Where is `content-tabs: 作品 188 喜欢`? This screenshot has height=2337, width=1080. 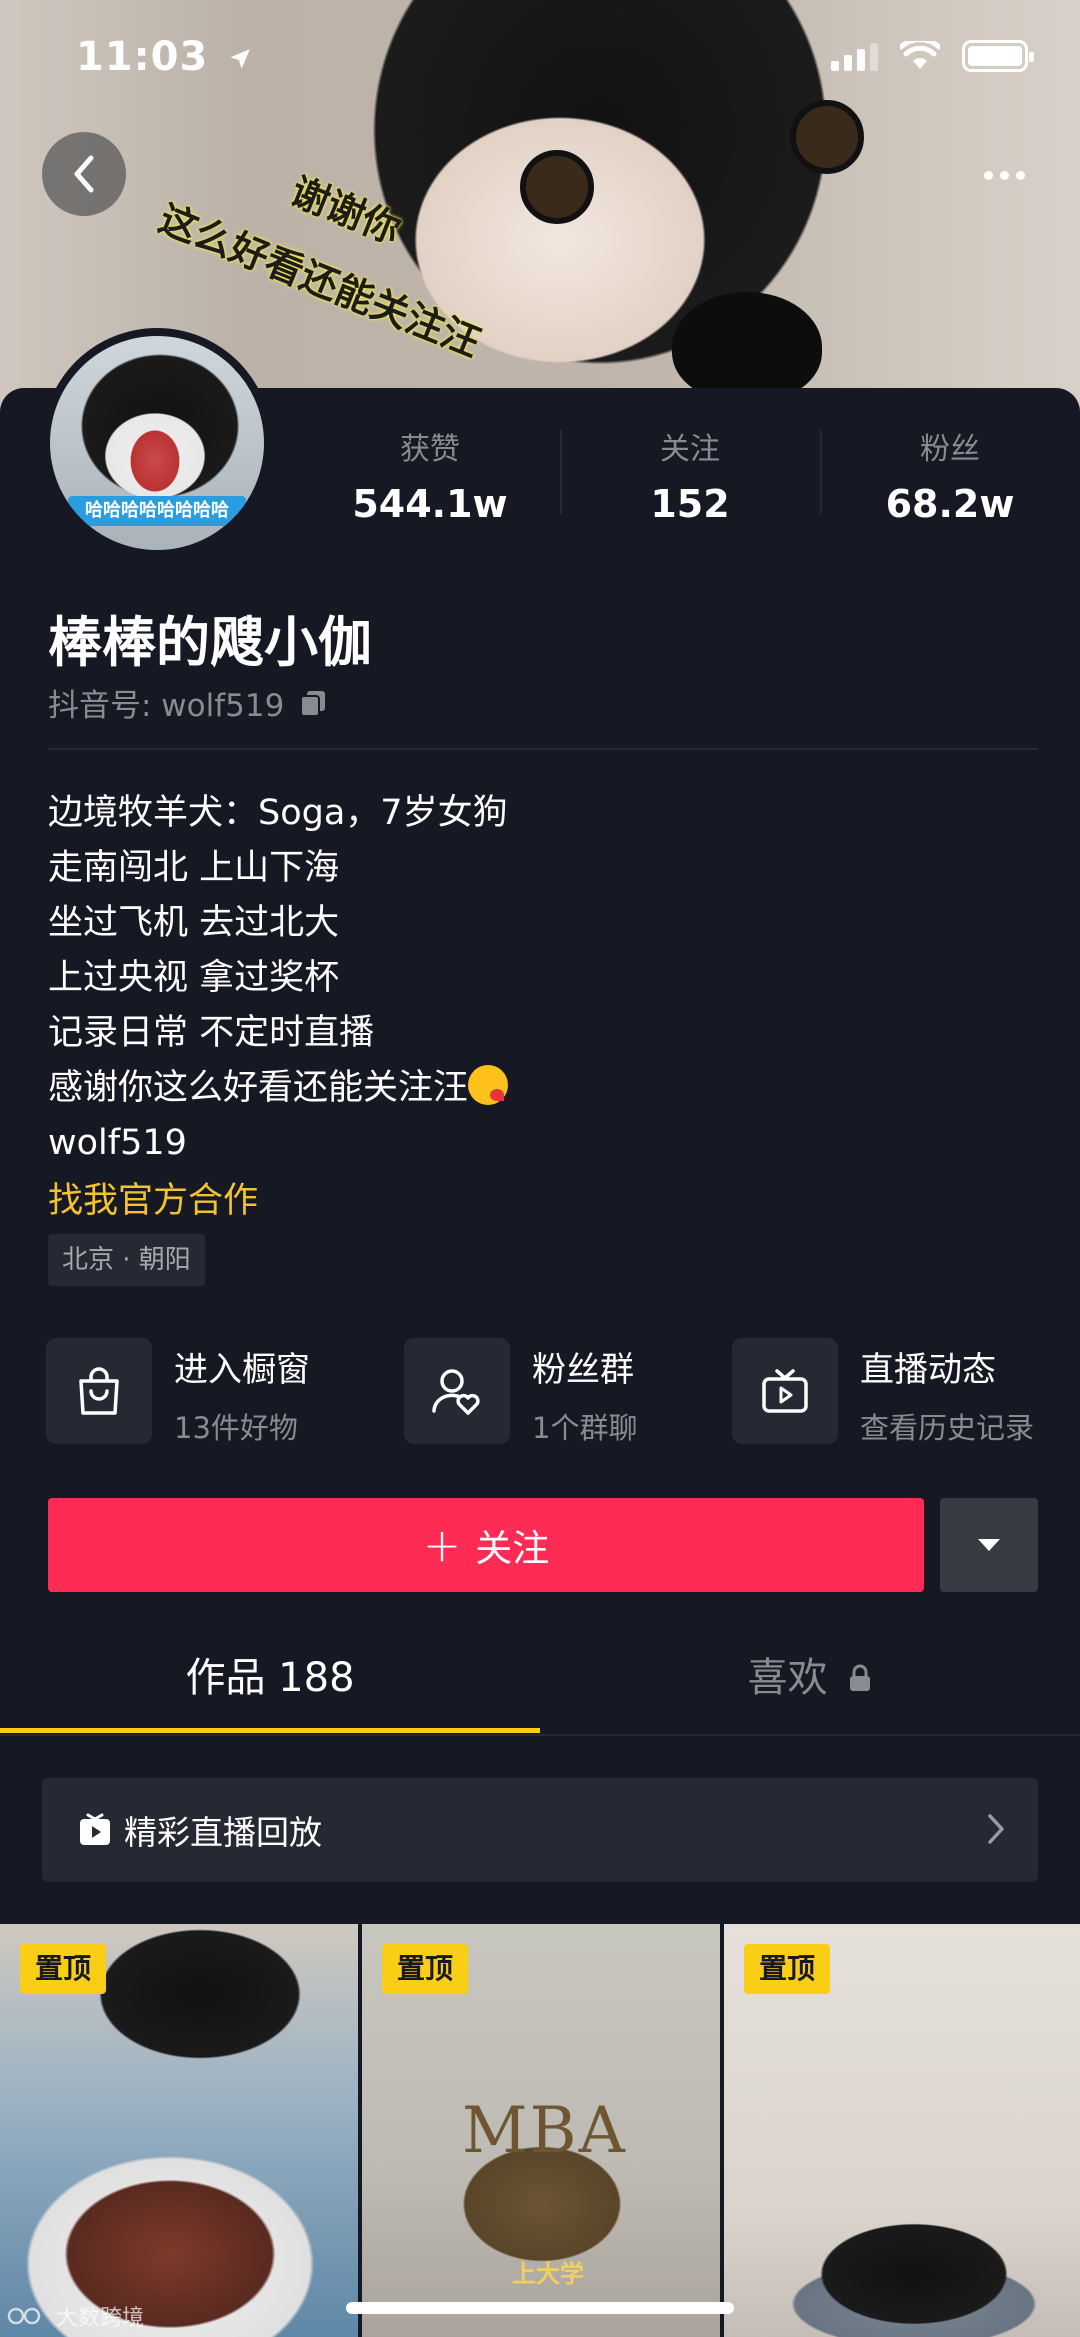
content-tabs: 作品 188 喜欢 is located at coordinates (540, 1684).